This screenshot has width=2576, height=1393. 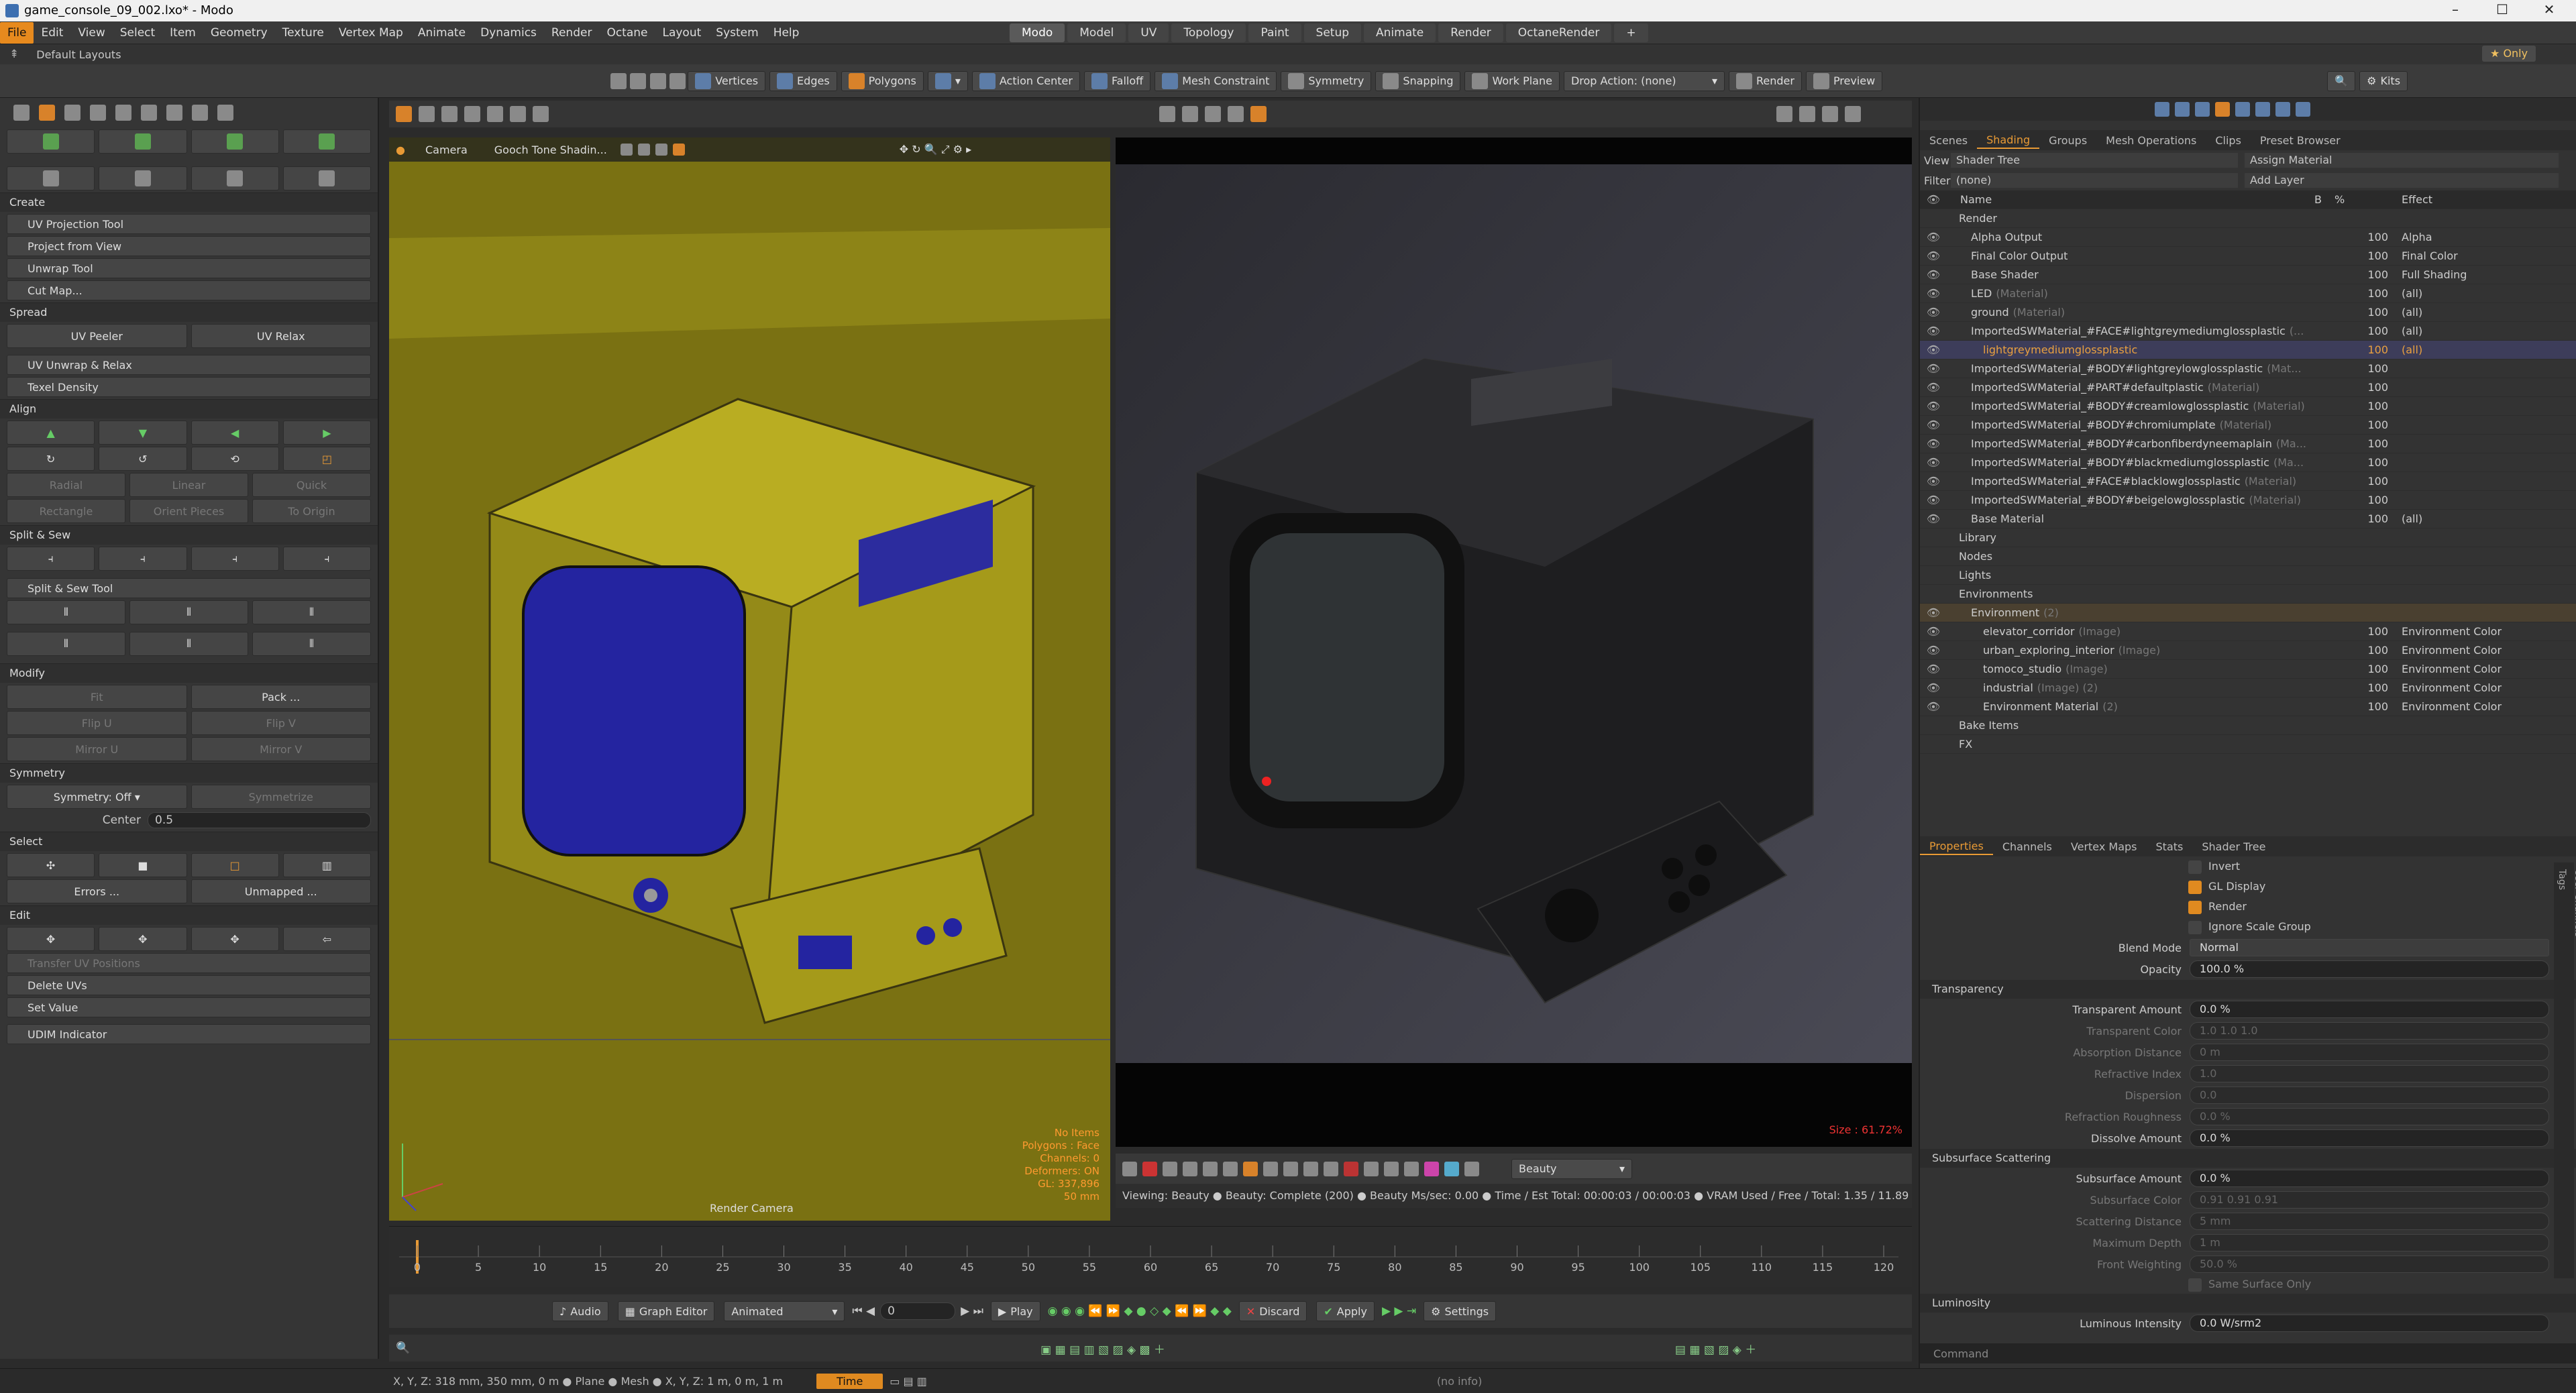 What do you see at coordinates (2248, 312) in the screenshot?
I see `tree-row: 👁 ground (Material) 100 (all)` at bounding box center [2248, 312].